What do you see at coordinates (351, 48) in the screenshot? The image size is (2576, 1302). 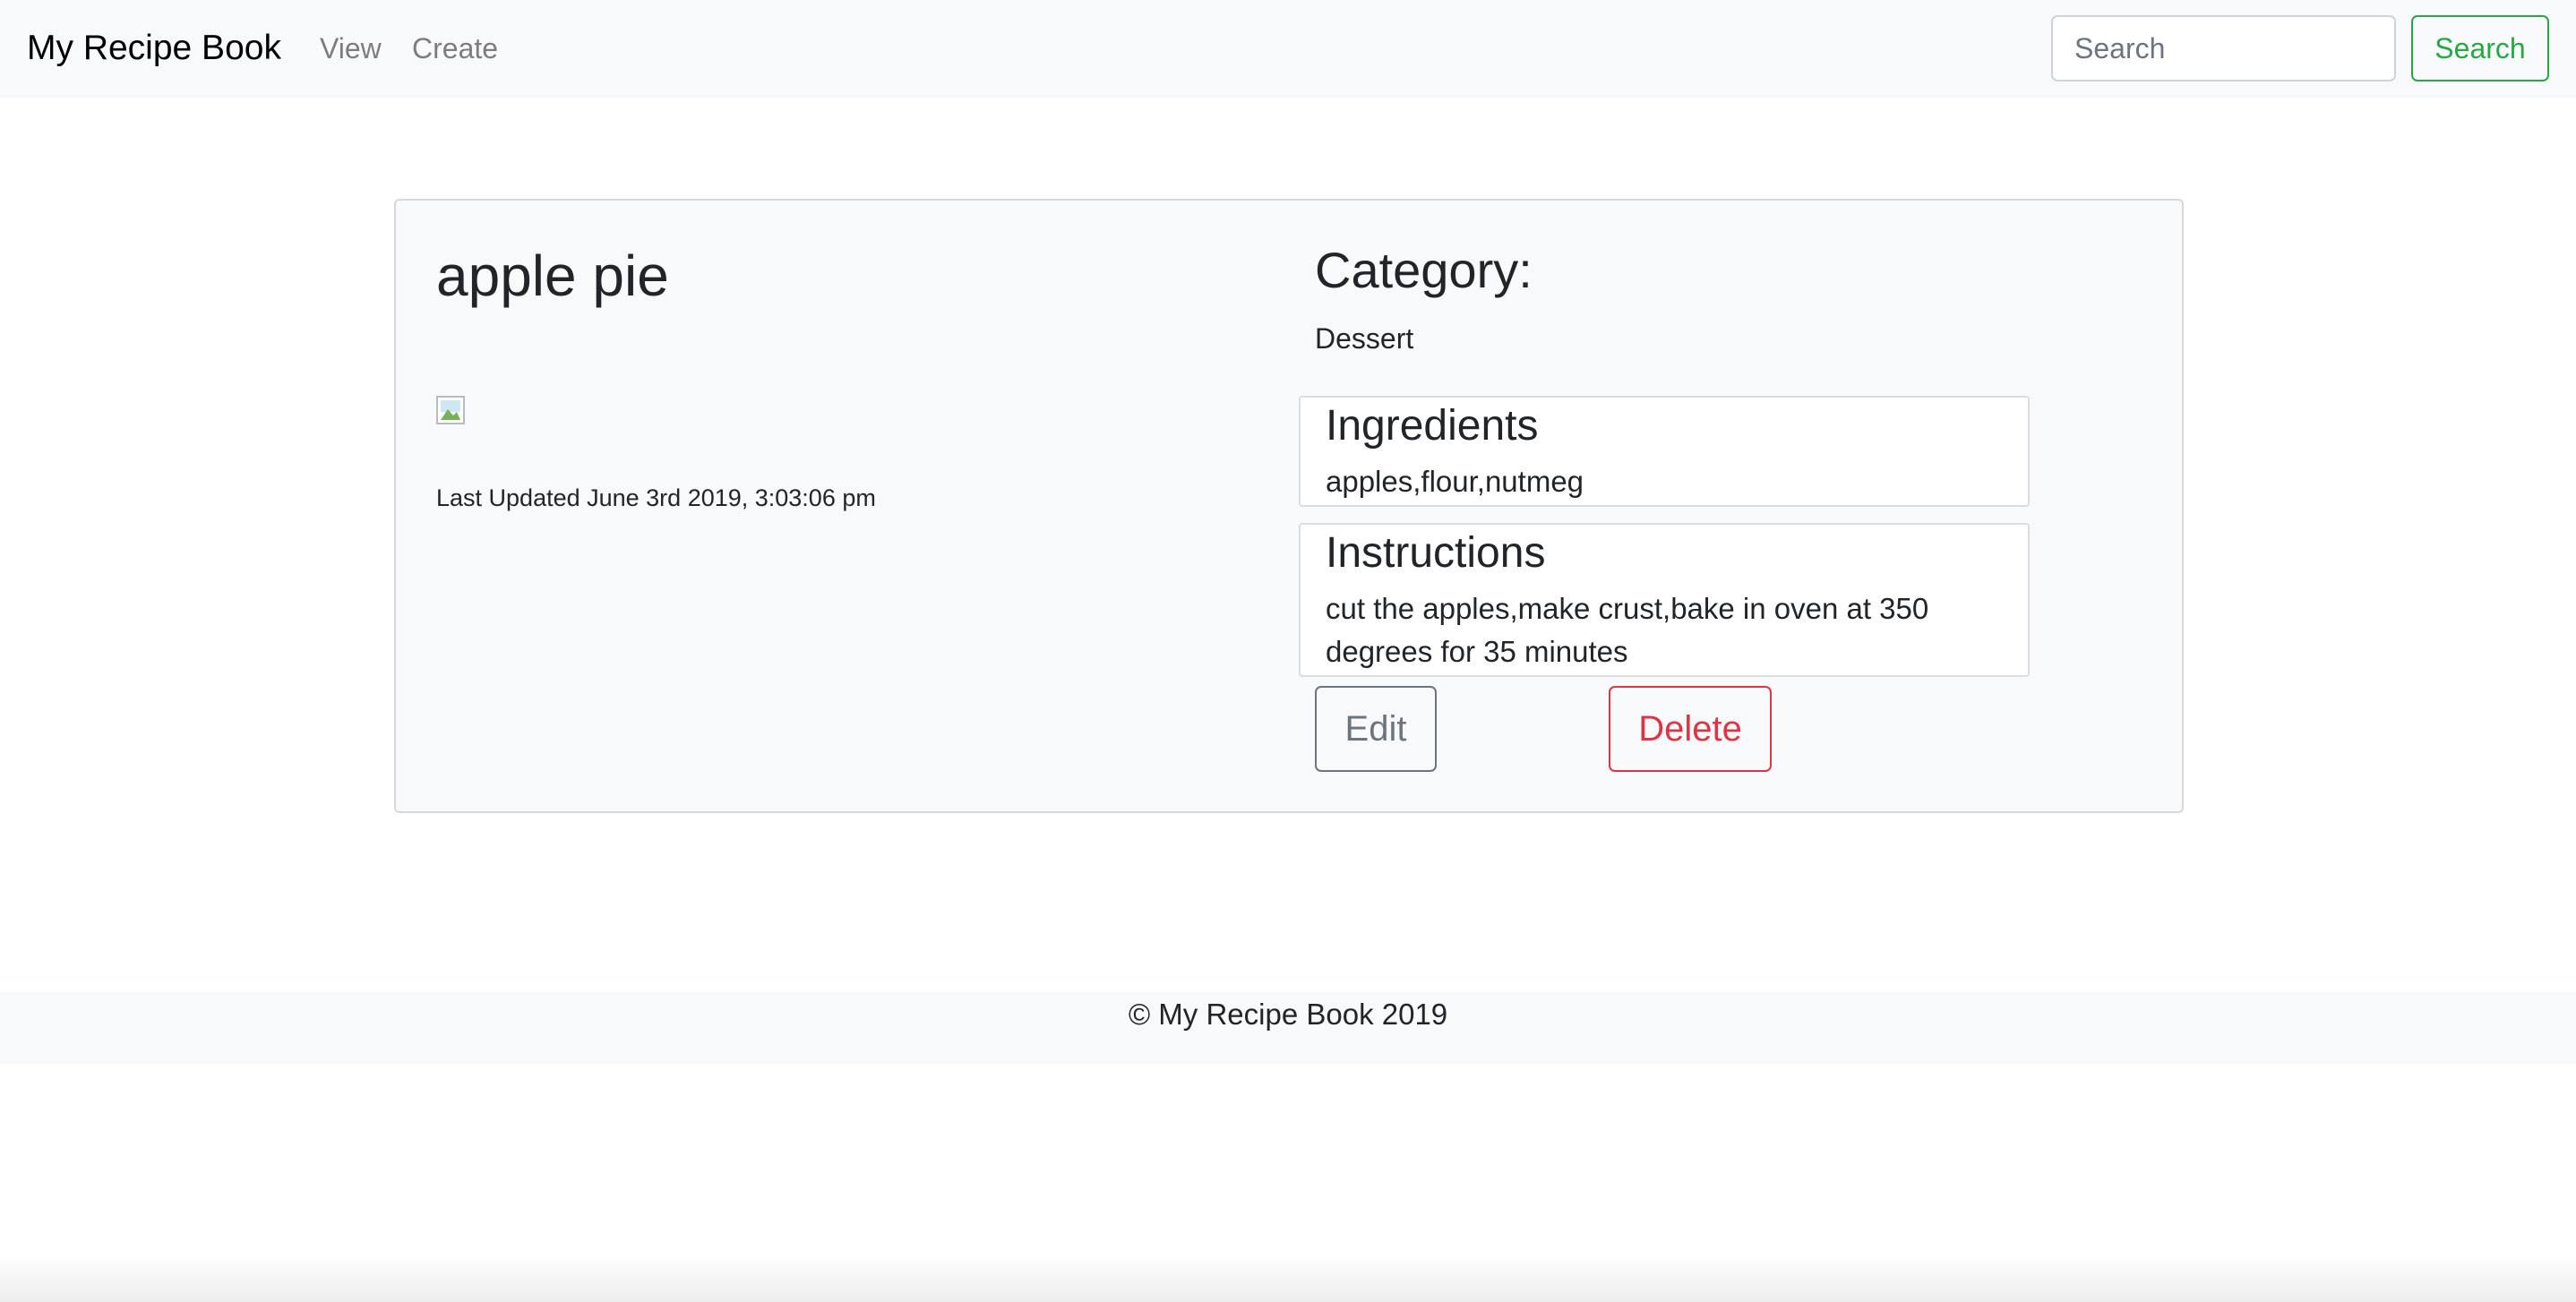 I see `nav-link-view: View` at bounding box center [351, 48].